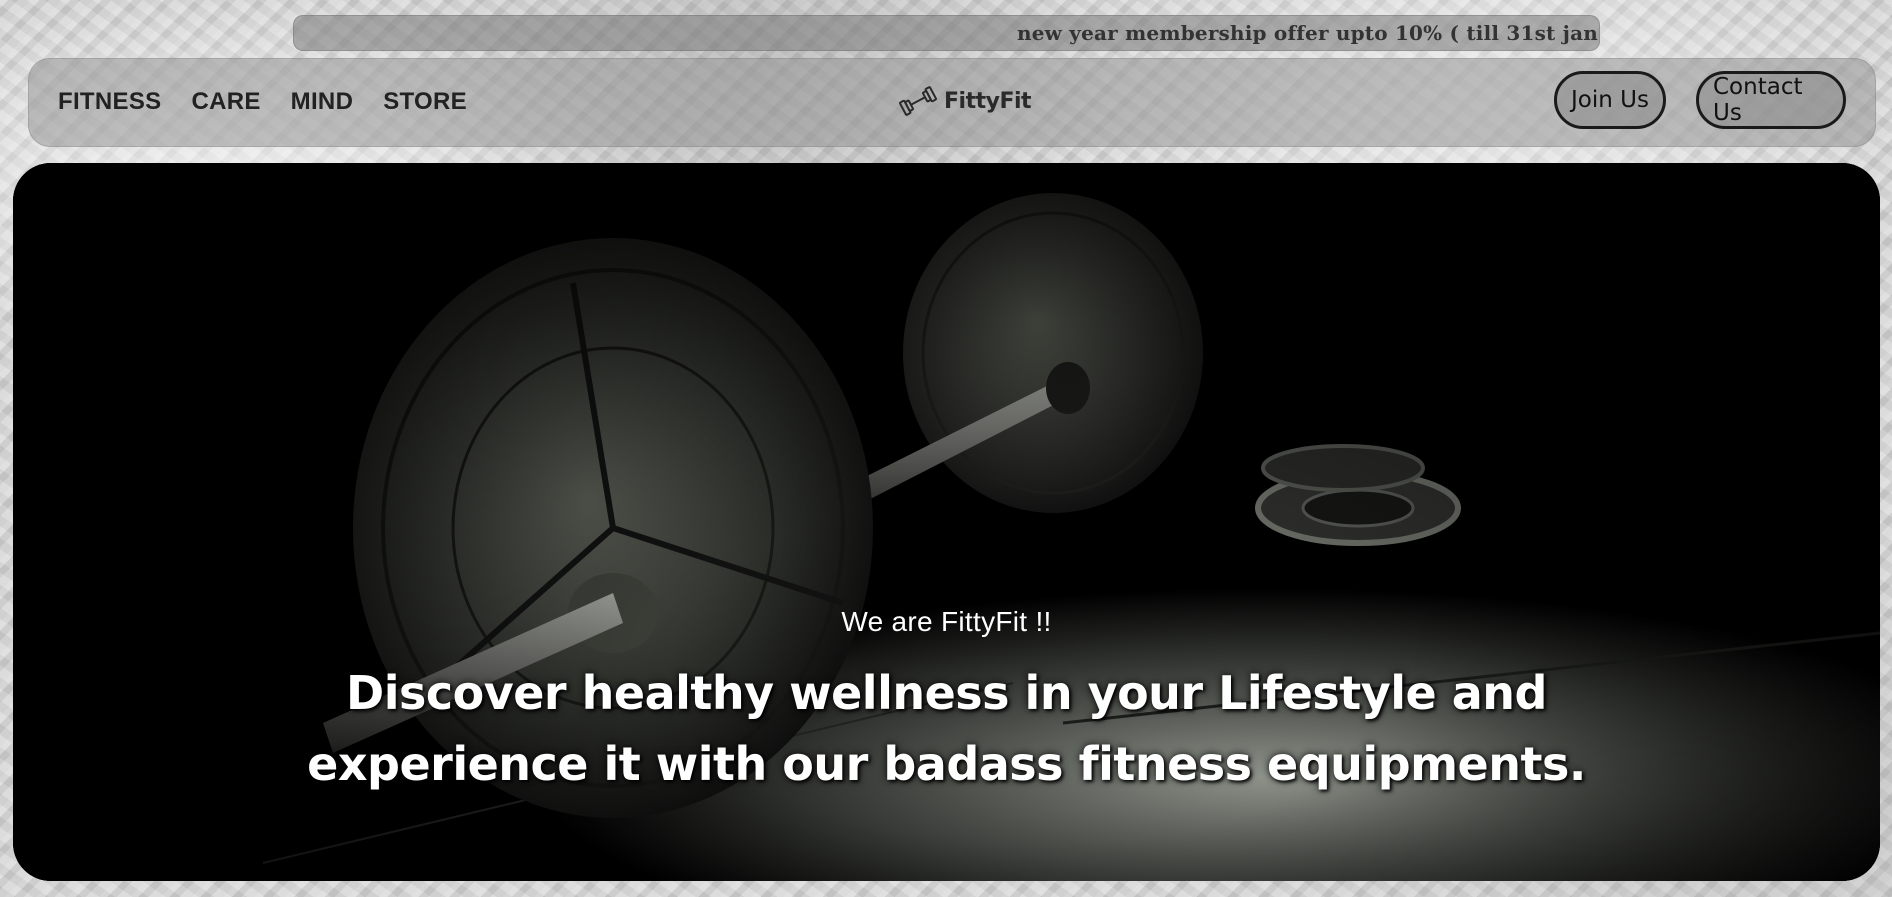 This screenshot has width=1892, height=897. I want to click on hero-eyebrow: We are FittyFit !!, so click(946, 621).